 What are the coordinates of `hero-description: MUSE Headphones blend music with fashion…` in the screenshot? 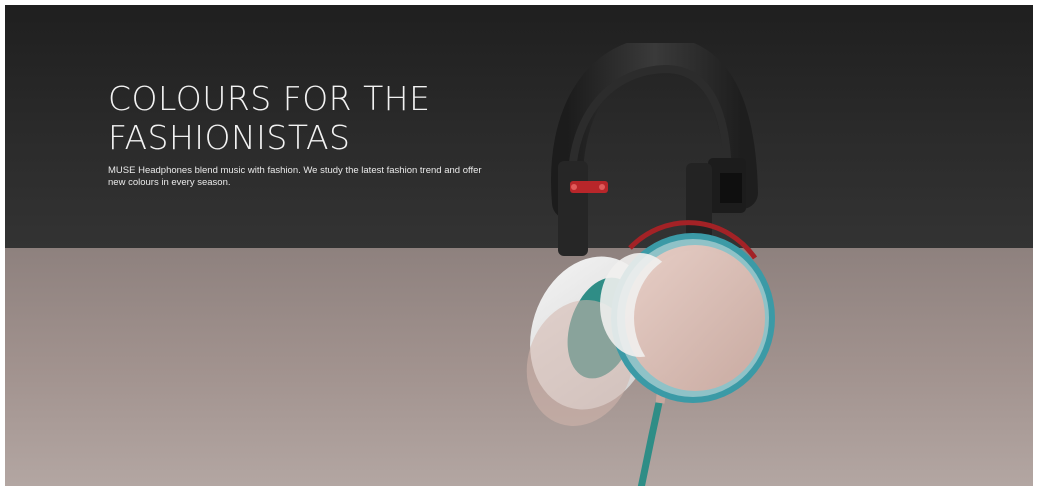 It's located at (295, 176).